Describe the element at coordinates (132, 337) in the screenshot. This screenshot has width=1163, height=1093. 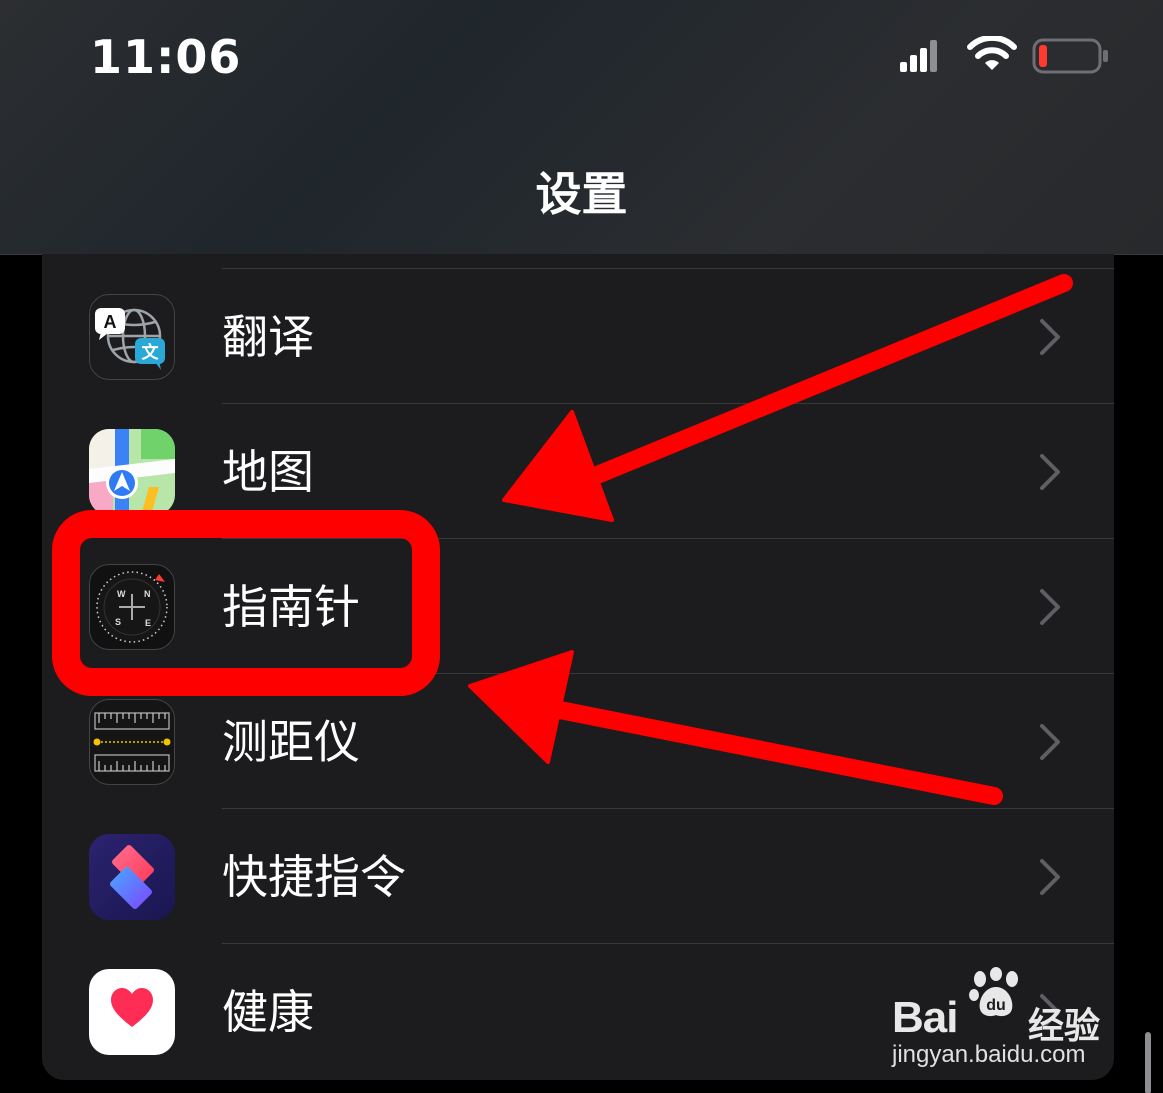
I see `translate-app-icon: A 文` at that location.